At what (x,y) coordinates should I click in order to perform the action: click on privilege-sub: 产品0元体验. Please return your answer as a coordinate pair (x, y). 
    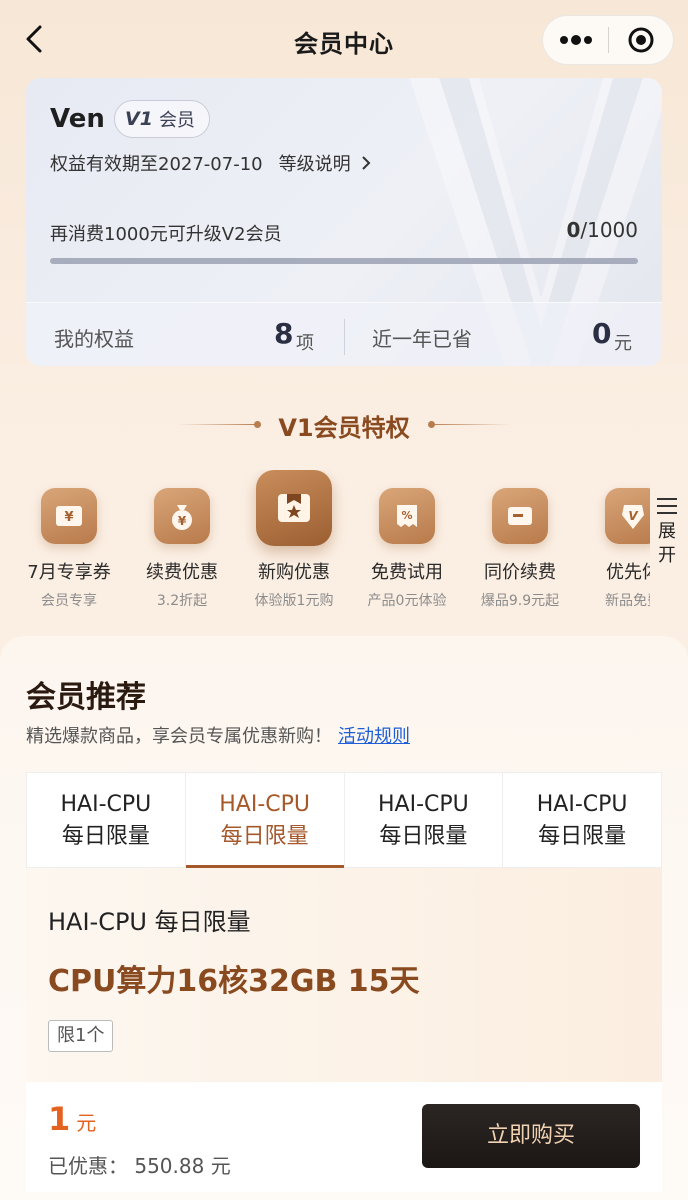
    Looking at the image, I should click on (407, 601).